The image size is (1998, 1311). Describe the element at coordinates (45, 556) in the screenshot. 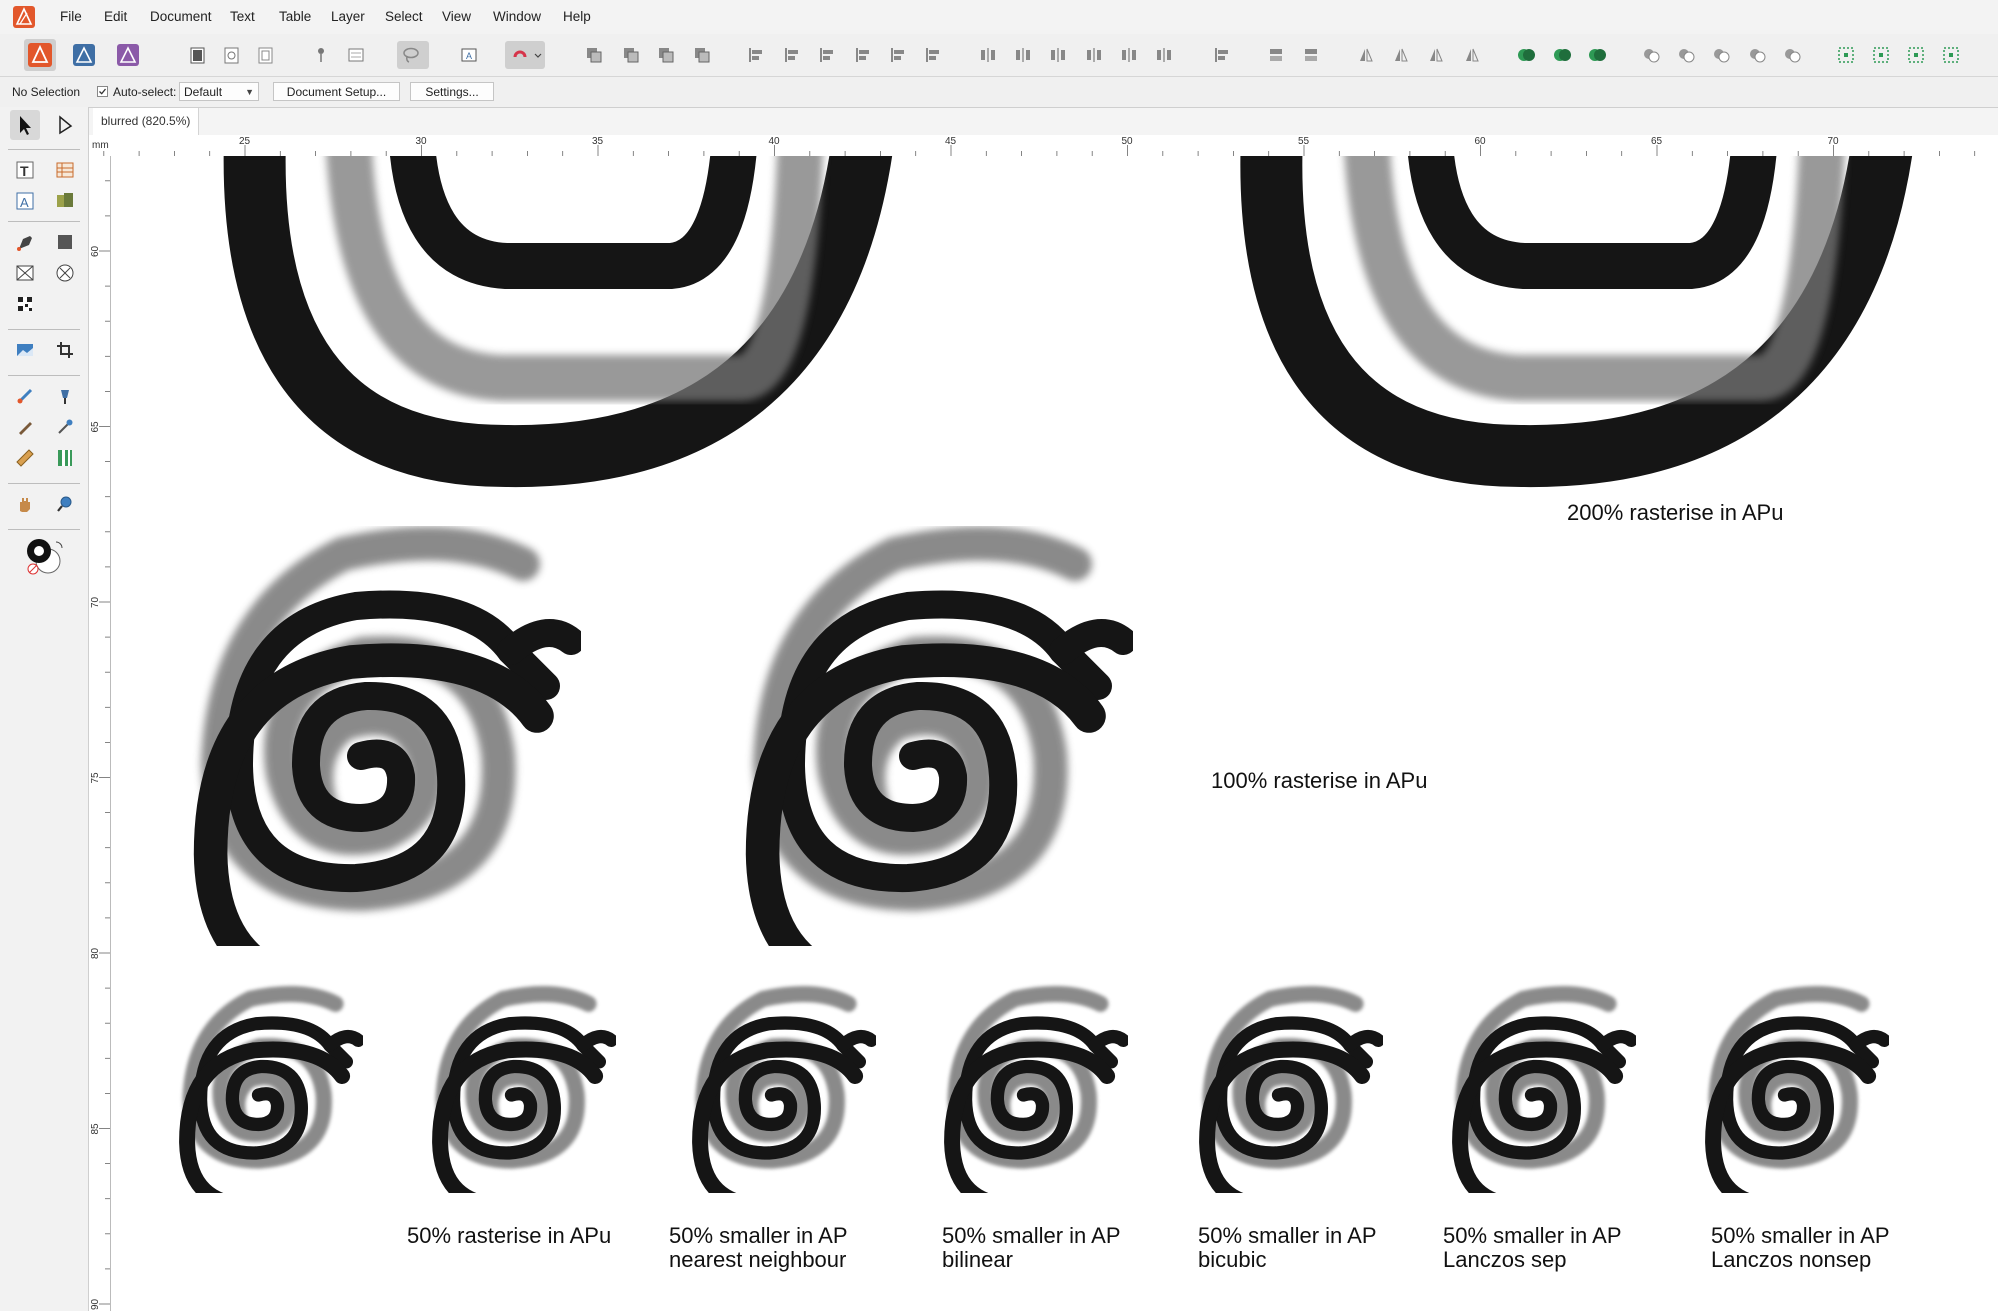

I see `color-swatch-icon` at that location.